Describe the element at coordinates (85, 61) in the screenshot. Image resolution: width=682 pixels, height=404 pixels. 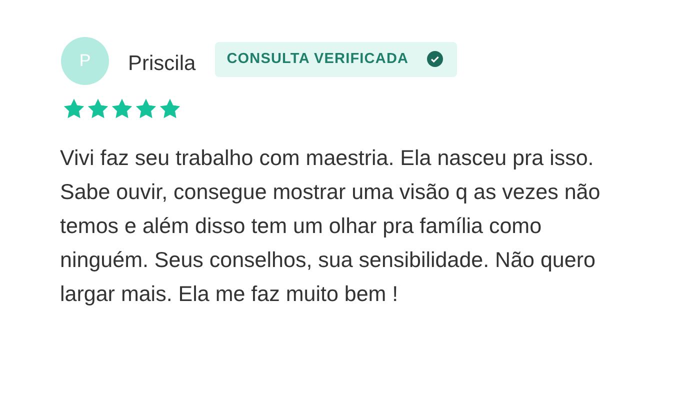
I see `avatar: P` at that location.